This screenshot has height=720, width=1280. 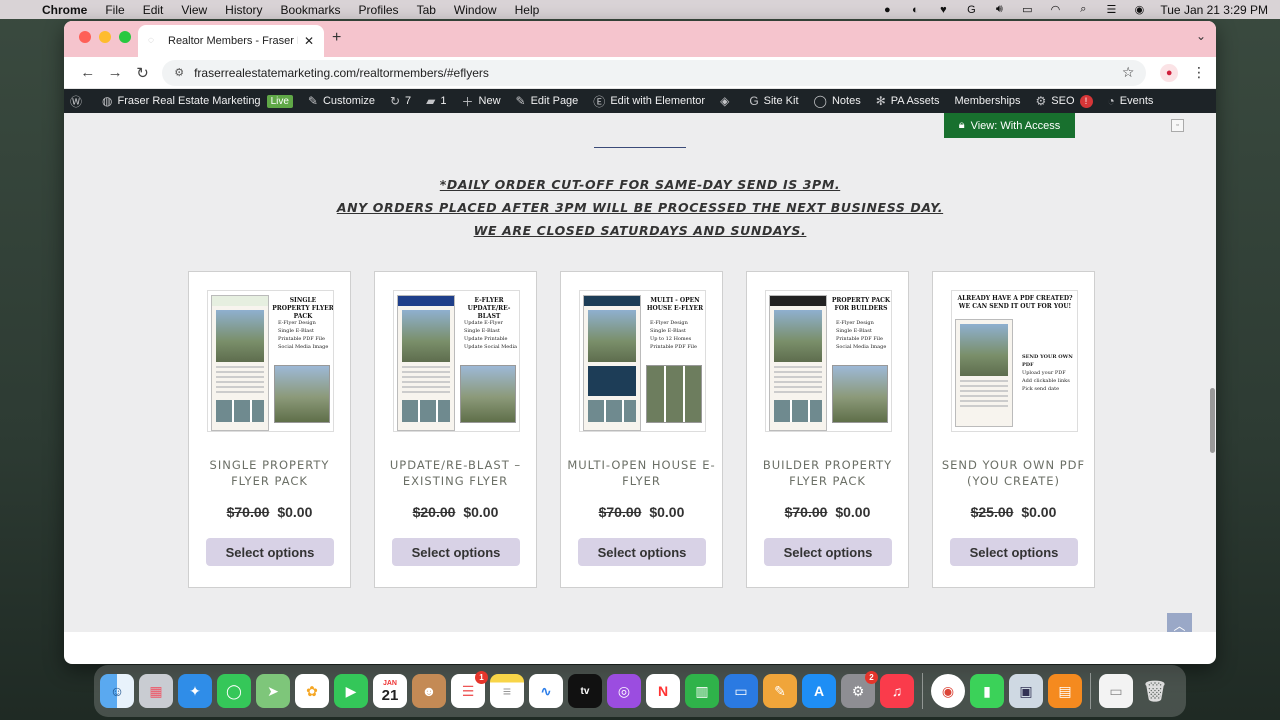 What do you see at coordinates (915, 10) in the screenshot?
I see `extension-icon: ◐` at bounding box center [915, 10].